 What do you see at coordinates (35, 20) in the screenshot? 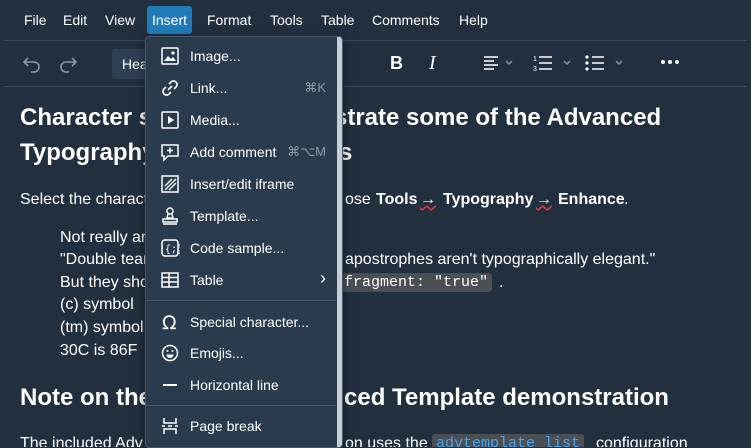
I see `menu-file: File` at bounding box center [35, 20].